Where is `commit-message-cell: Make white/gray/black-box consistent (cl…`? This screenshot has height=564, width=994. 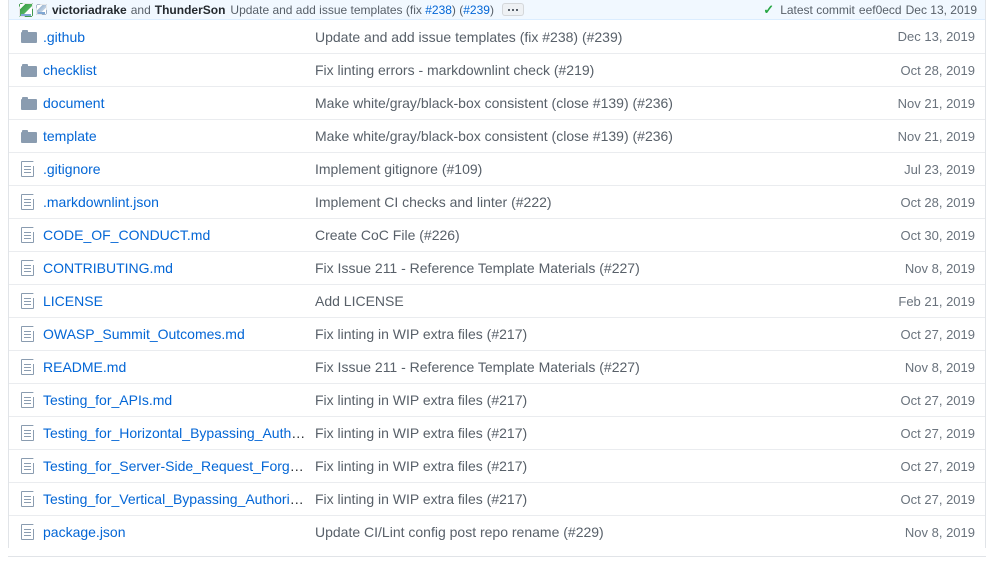 commit-message-cell: Make white/gray/black-box consistent (cl… is located at coordinates (585, 136).